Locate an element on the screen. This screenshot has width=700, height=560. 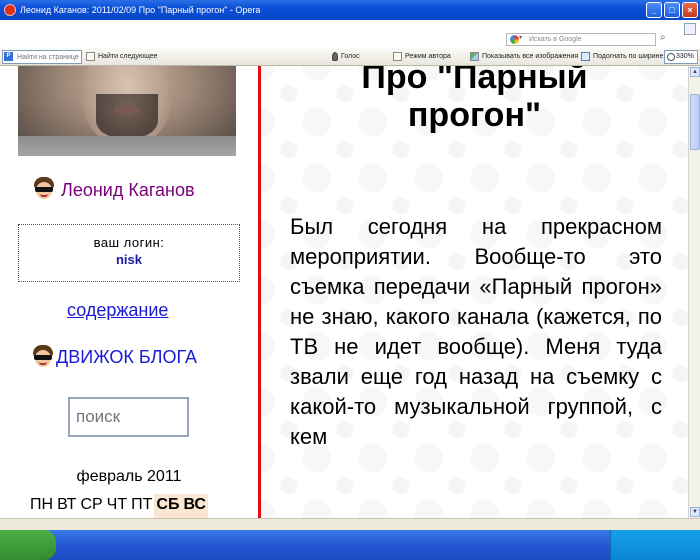
pages-icon is located at coordinates (690, 29).